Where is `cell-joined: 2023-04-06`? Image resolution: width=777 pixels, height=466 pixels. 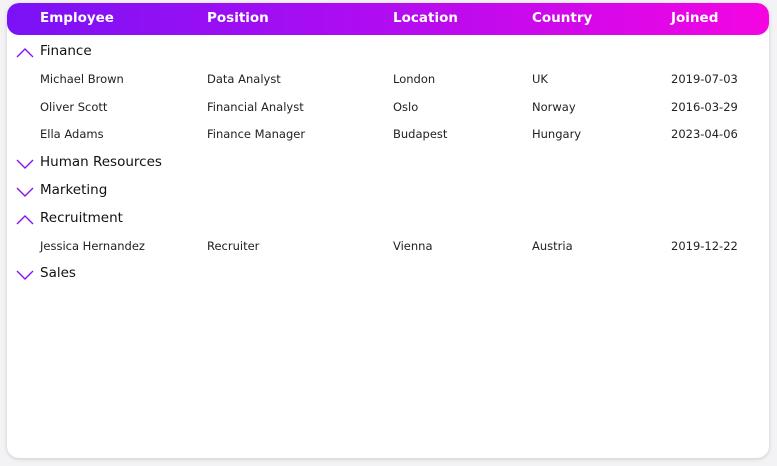
cell-joined: 2023-04-06 is located at coordinates (704, 134).